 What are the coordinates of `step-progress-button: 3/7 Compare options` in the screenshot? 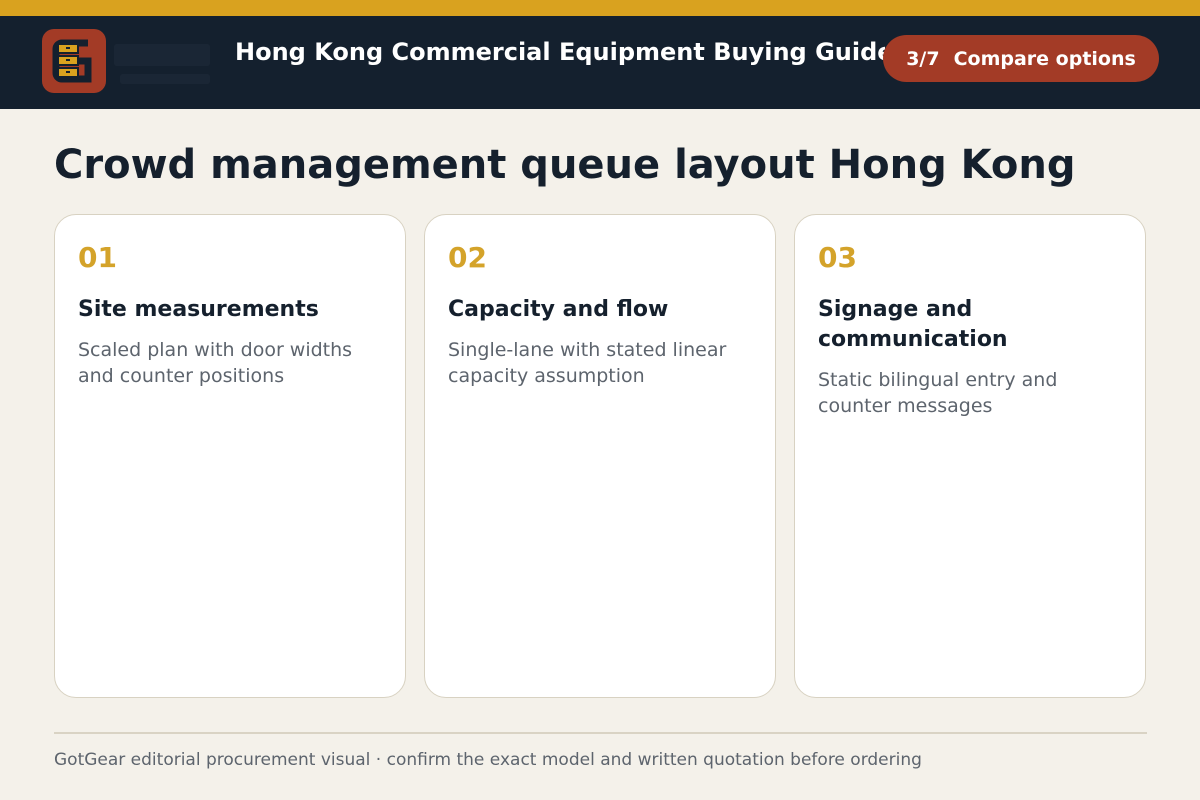 It's located at (1021, 58).